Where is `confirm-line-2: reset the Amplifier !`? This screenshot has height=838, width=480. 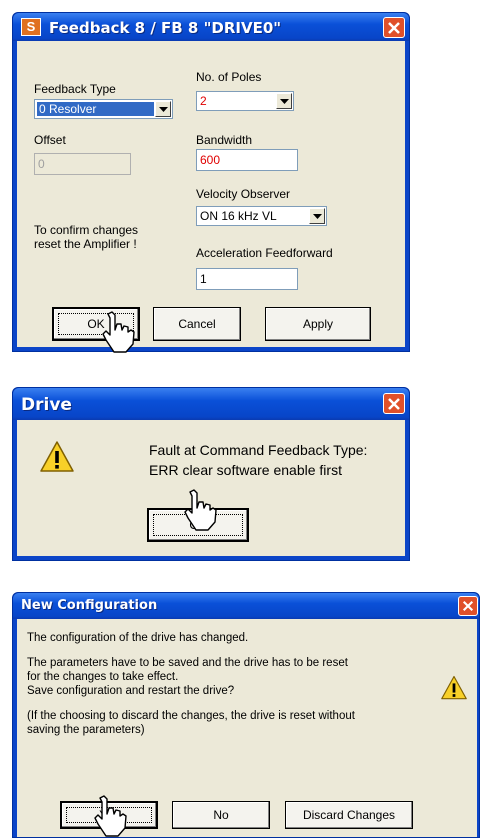 confirm-line-2: reset the Amplifier ! is located at coordinates (85, 244).